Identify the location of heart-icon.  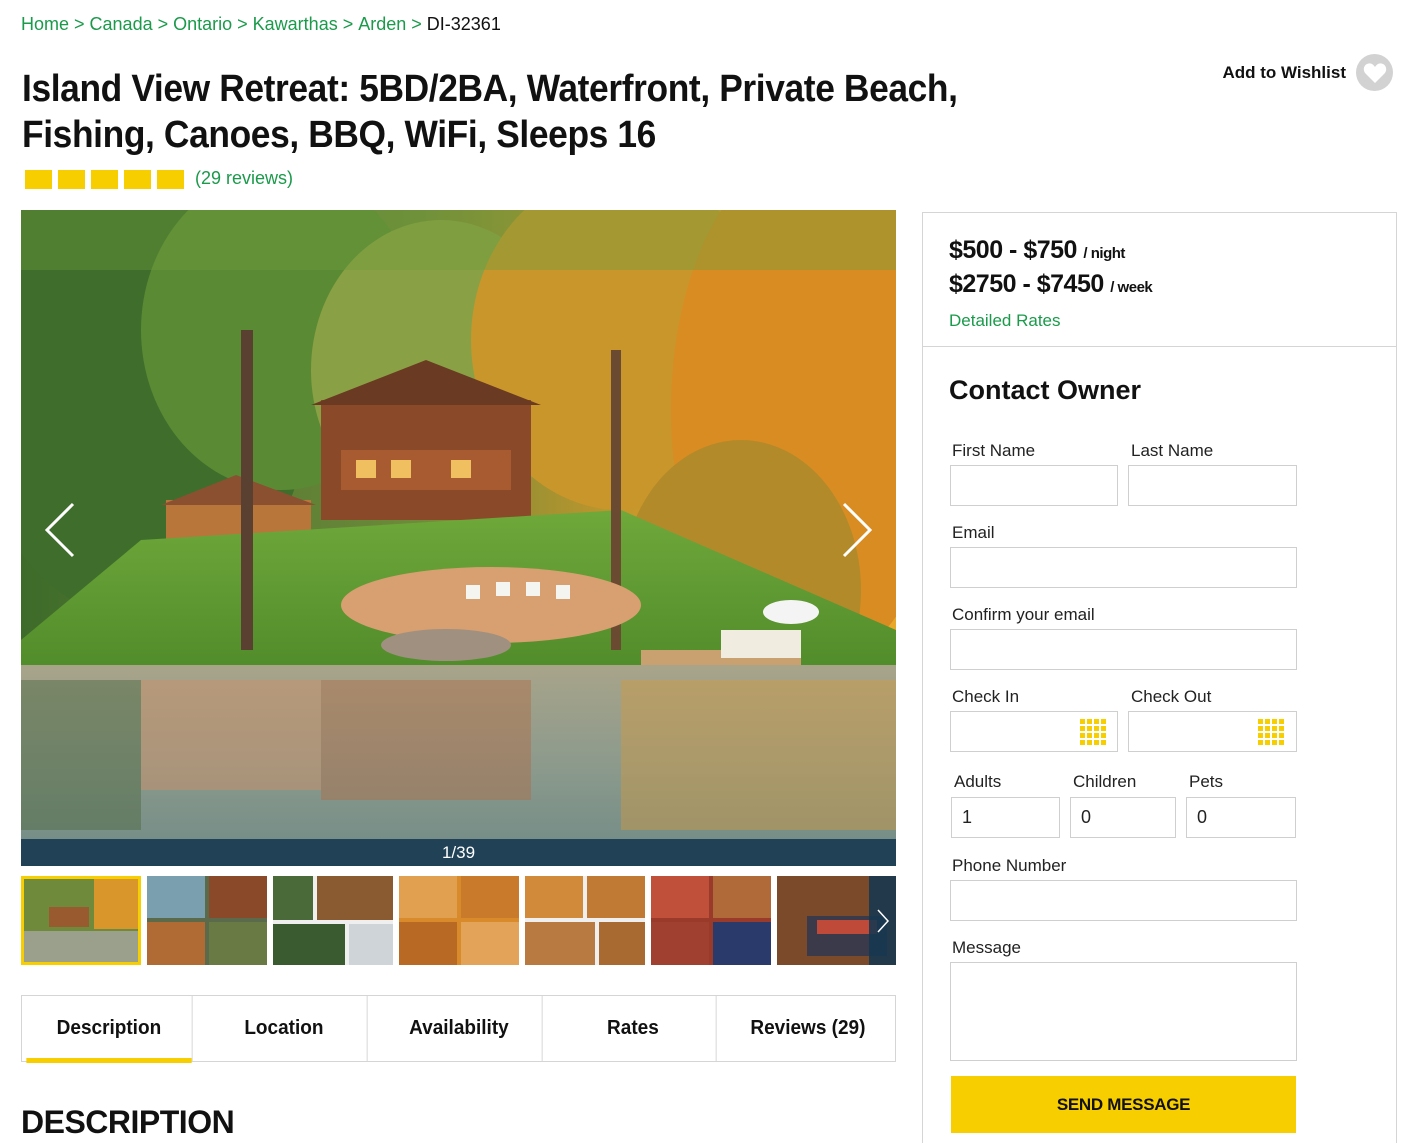
(1374, 72).